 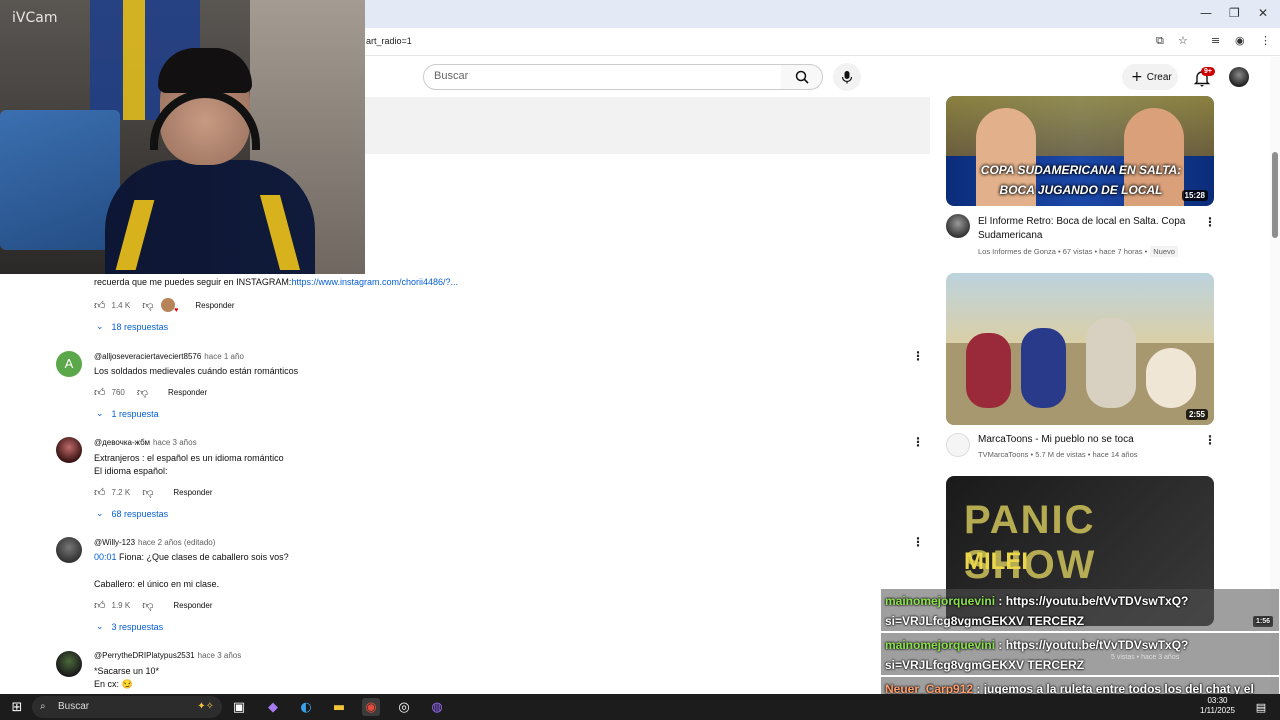 What do you see at coordinates (1160, 41) in the screenshot?
I see `install-app-icon: ⧉` at bounding box center [1160, 41].